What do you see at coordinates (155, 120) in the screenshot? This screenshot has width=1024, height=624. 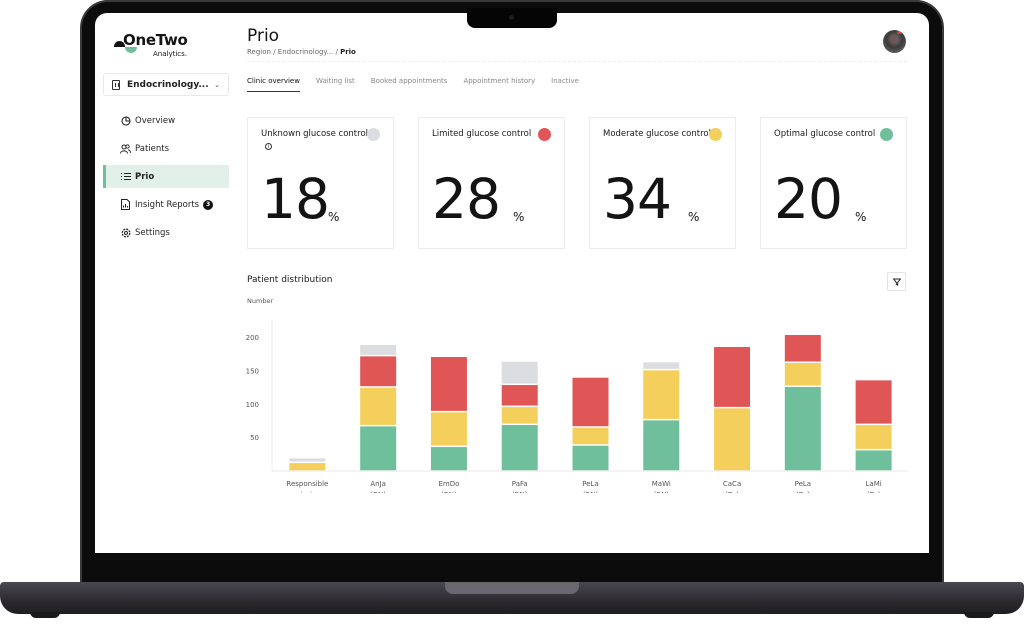 I see `sidebar-item-label: Overview` at bounding box center [155, 120].